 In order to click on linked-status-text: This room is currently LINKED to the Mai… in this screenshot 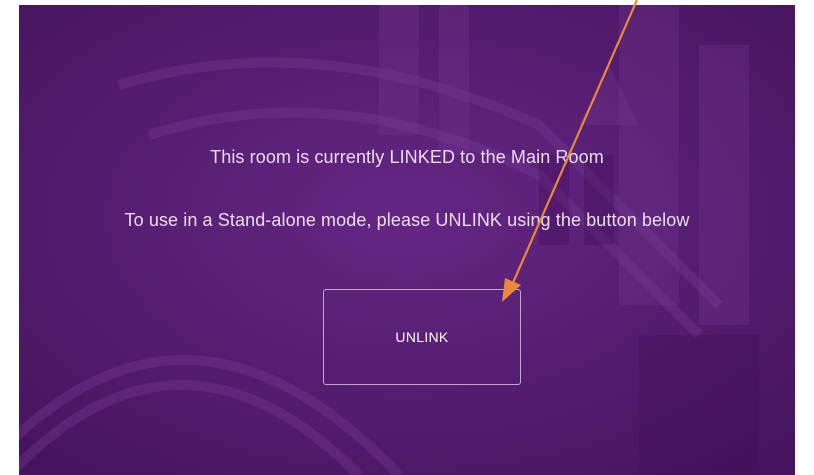, I will do `click(407, 157)`.